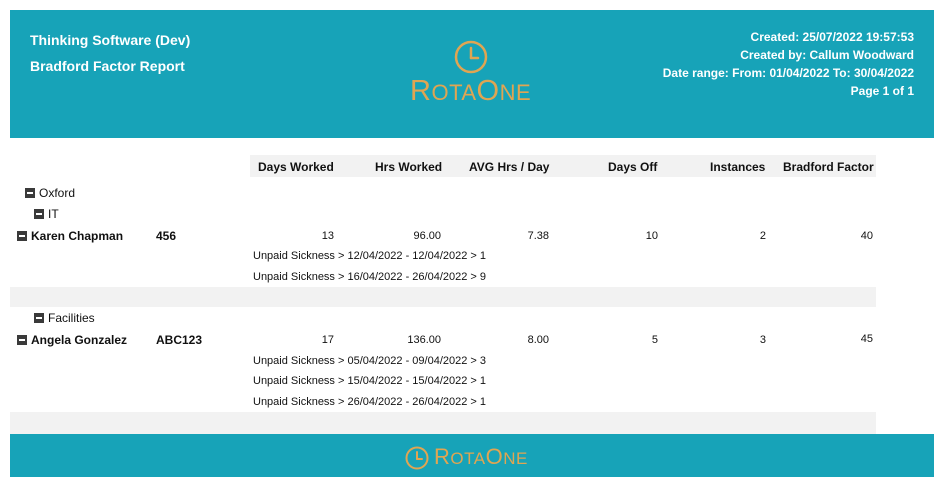  Describe the element at coordinates (654, 340) in the screenshot. I see `days-off-value: 5` at that location.